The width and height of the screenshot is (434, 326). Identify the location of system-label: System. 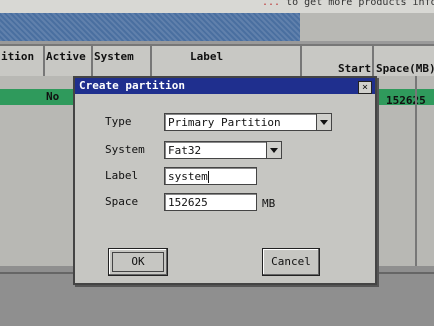
(125, 149).